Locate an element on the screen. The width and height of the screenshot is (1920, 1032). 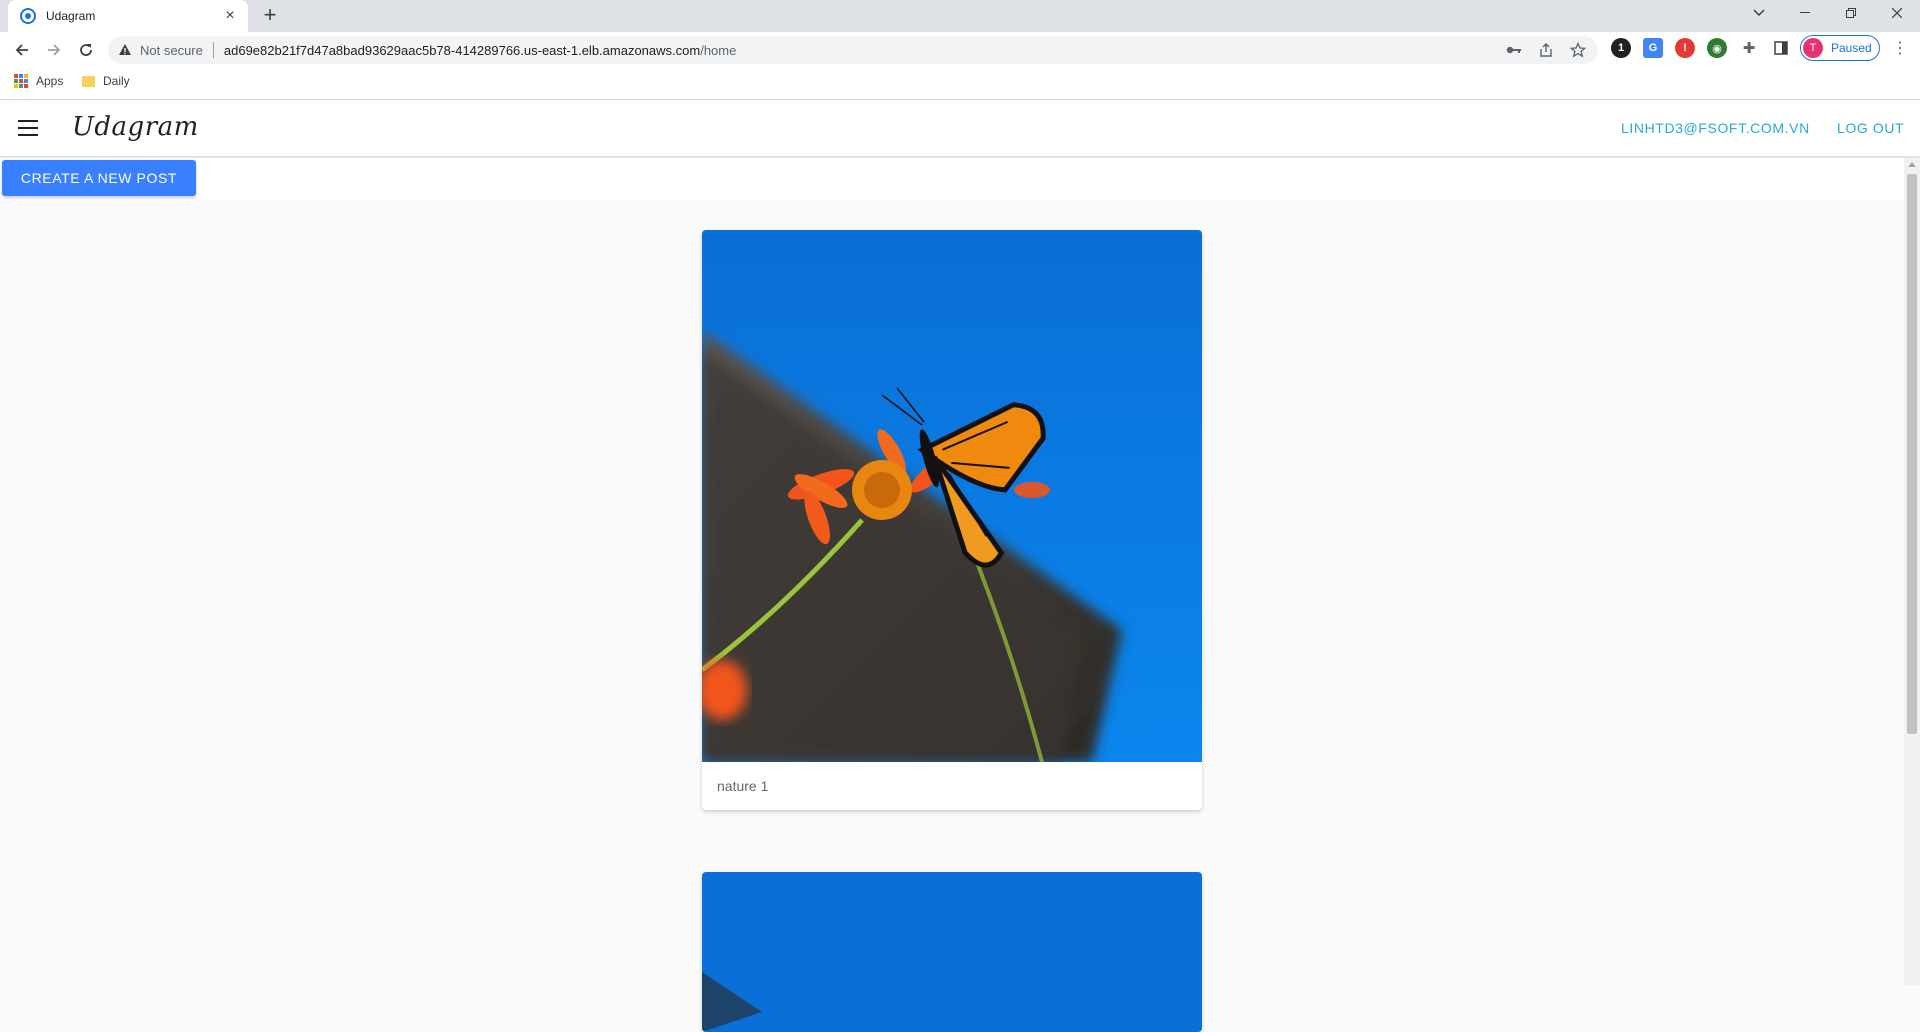
toolbar-row: CREATE A NEW POST is located at coordinates (952, 179).